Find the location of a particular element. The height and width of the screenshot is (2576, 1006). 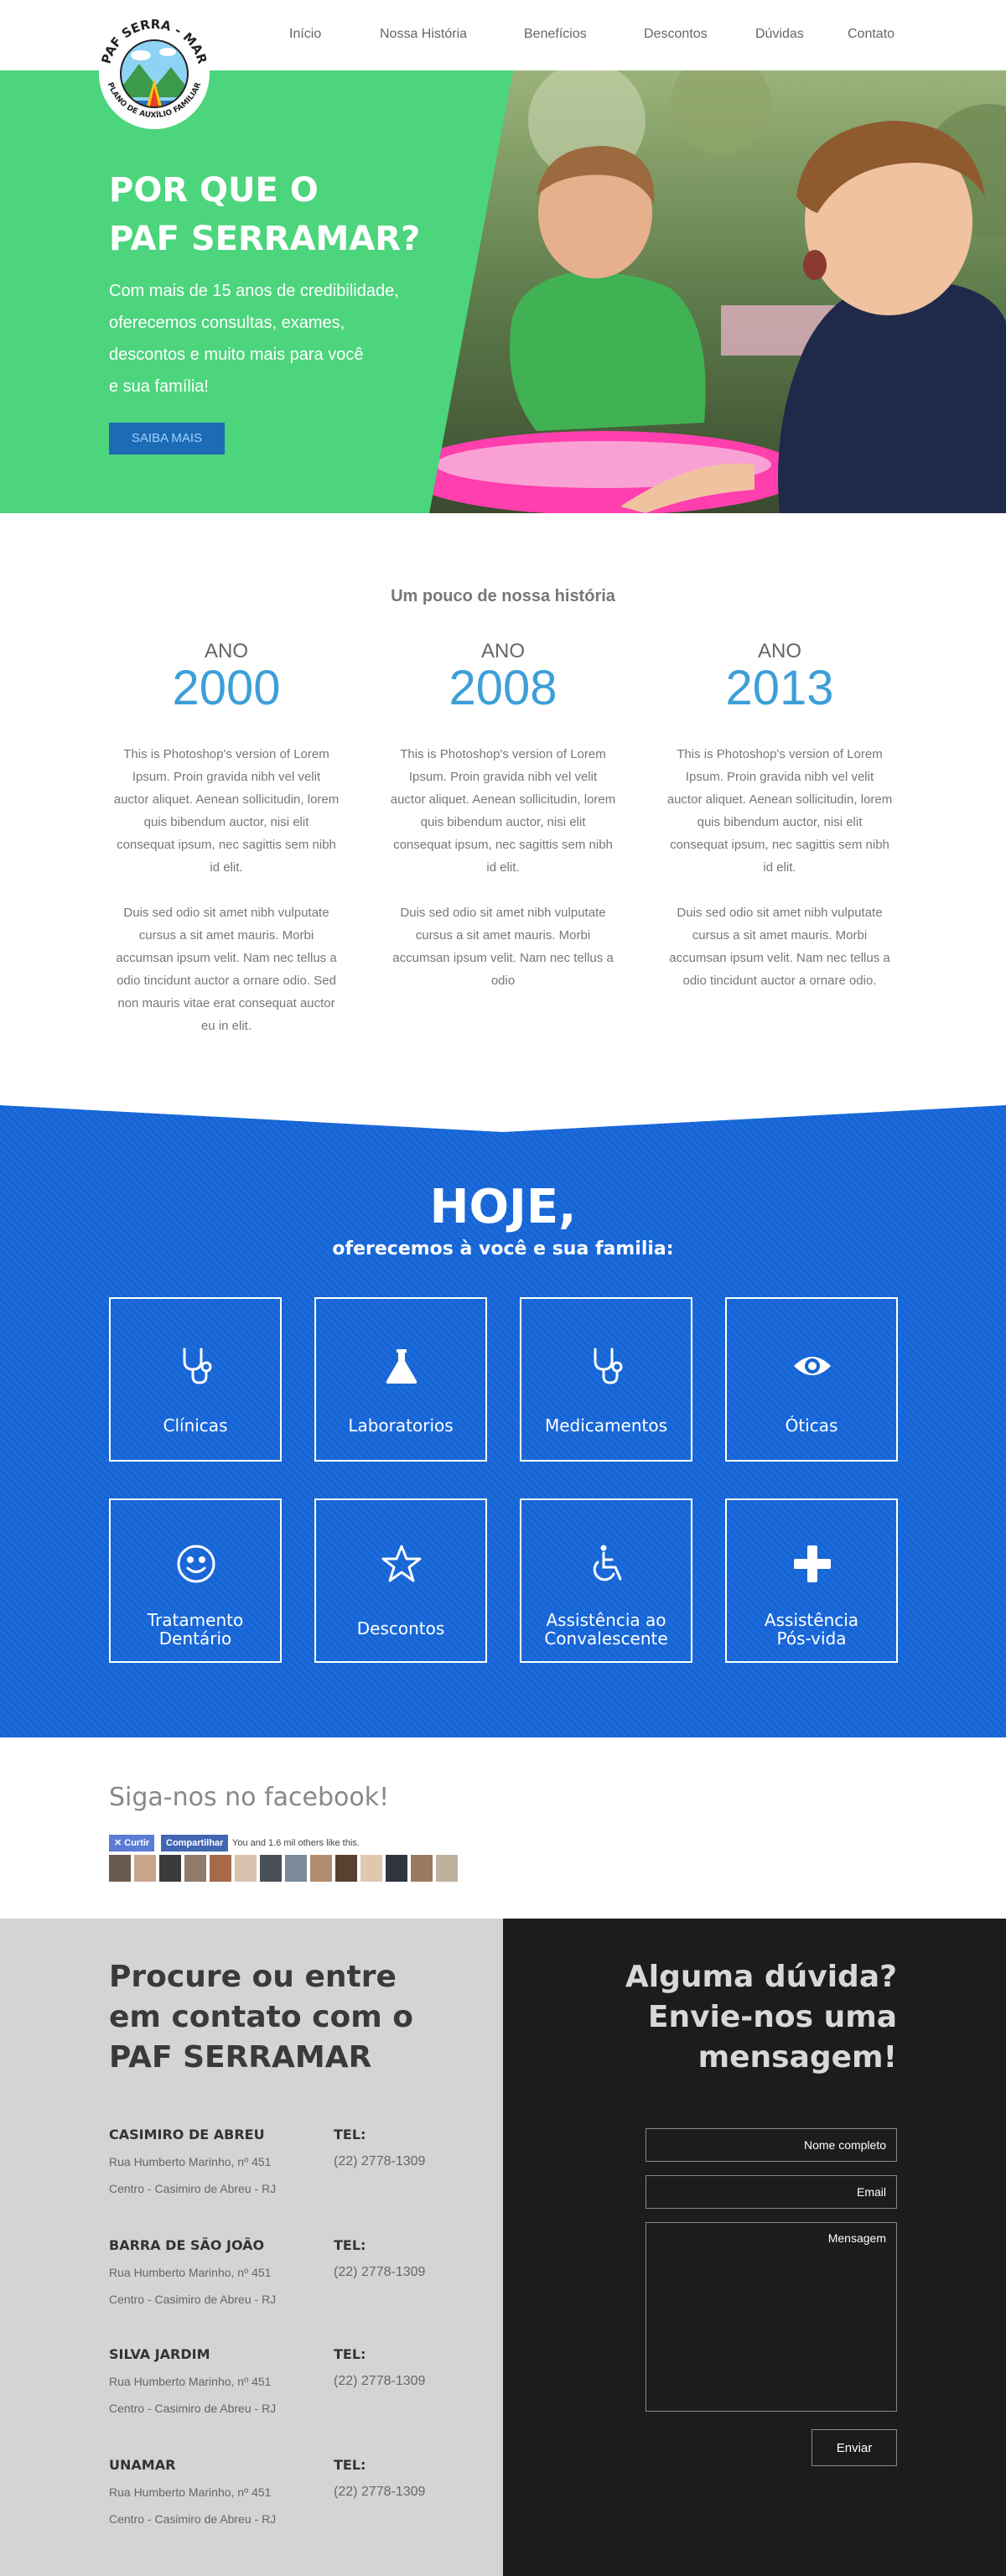

form-title-line: mensagem! is located at coordinates (797, 2057).